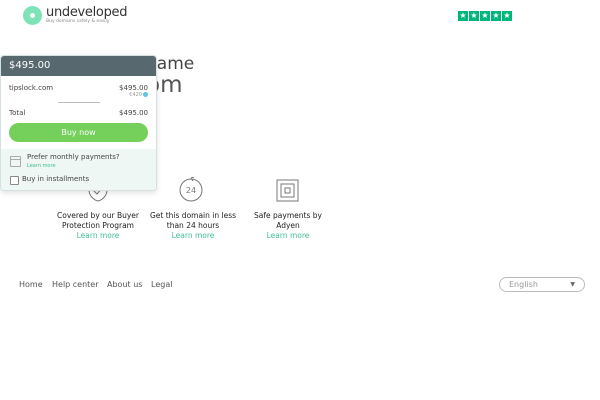  I want to click on feature-line2: than 24 hours, so click(193, 225).